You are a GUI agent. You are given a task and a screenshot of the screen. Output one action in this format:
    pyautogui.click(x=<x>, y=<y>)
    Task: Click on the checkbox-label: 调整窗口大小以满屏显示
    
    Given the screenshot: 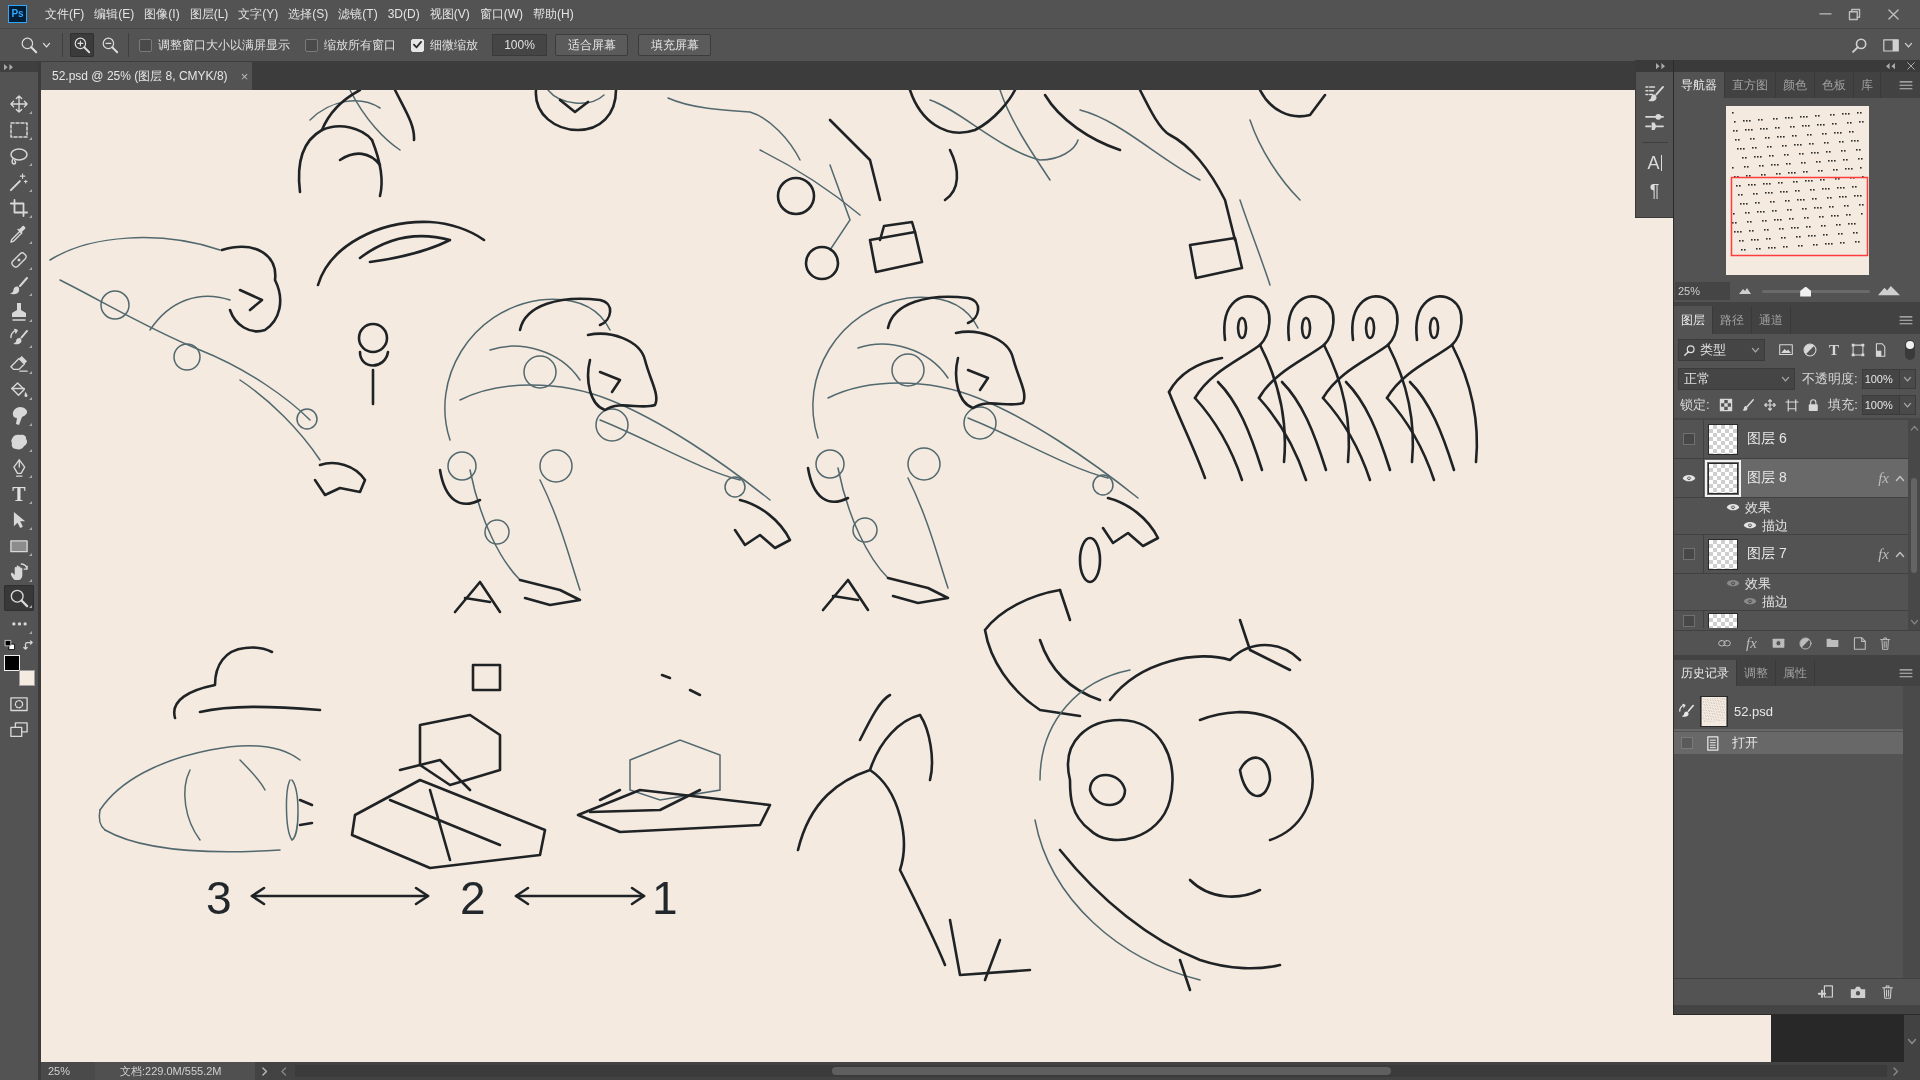 What is the action you would take?
    pyautogui.click(x=224, y=45)
    